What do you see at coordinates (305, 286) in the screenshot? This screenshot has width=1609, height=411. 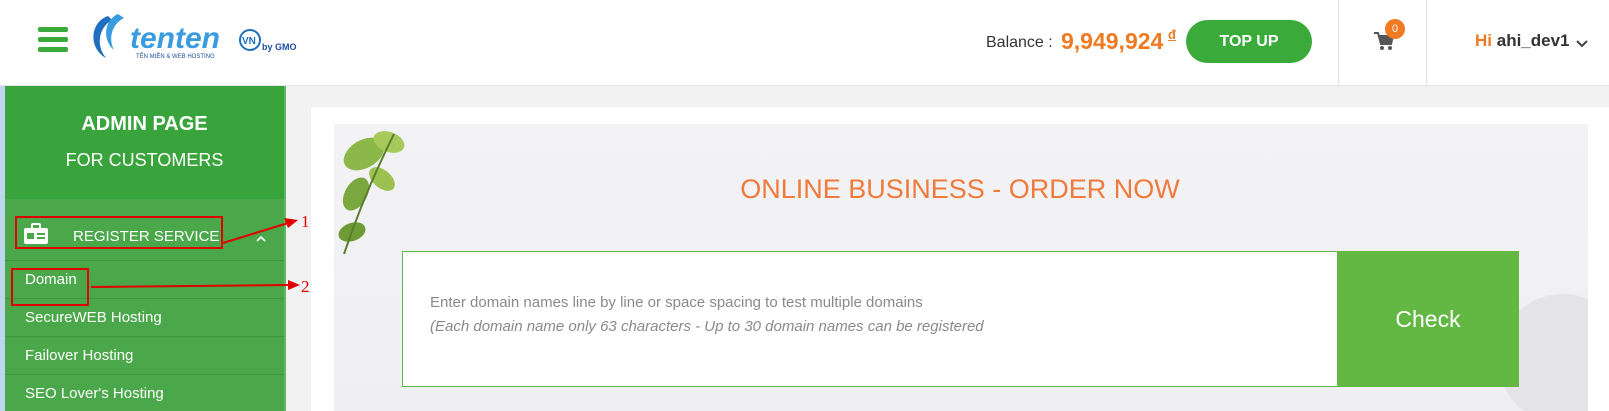 I see `annotation-marker-2: 2` at bounding box center [305, 286].